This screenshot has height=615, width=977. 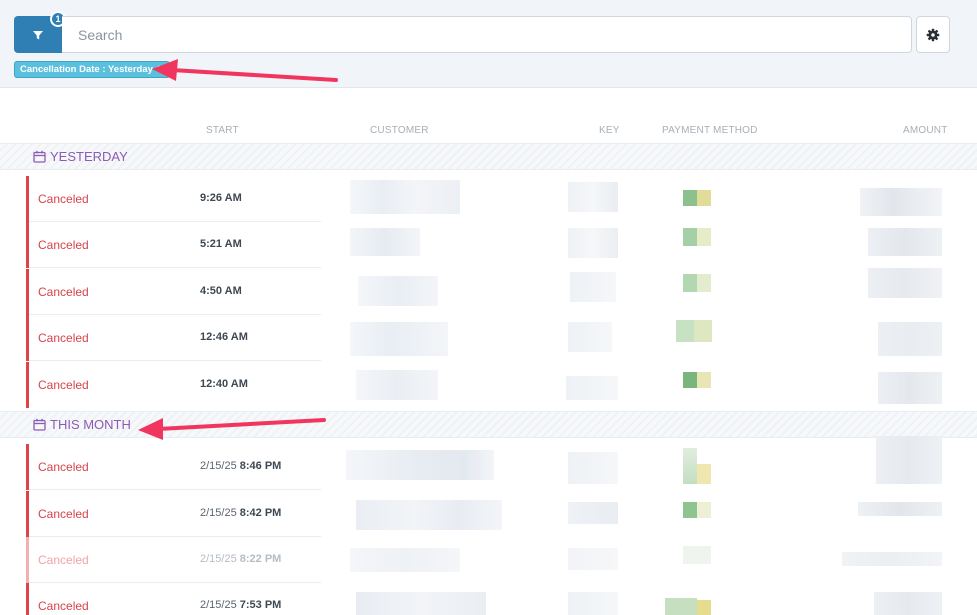 What do you see at coordinates (241, 605) in the screenshot?
I see `start-time: 2/15/25 7:53 PM` at bounding box center [241, 605].